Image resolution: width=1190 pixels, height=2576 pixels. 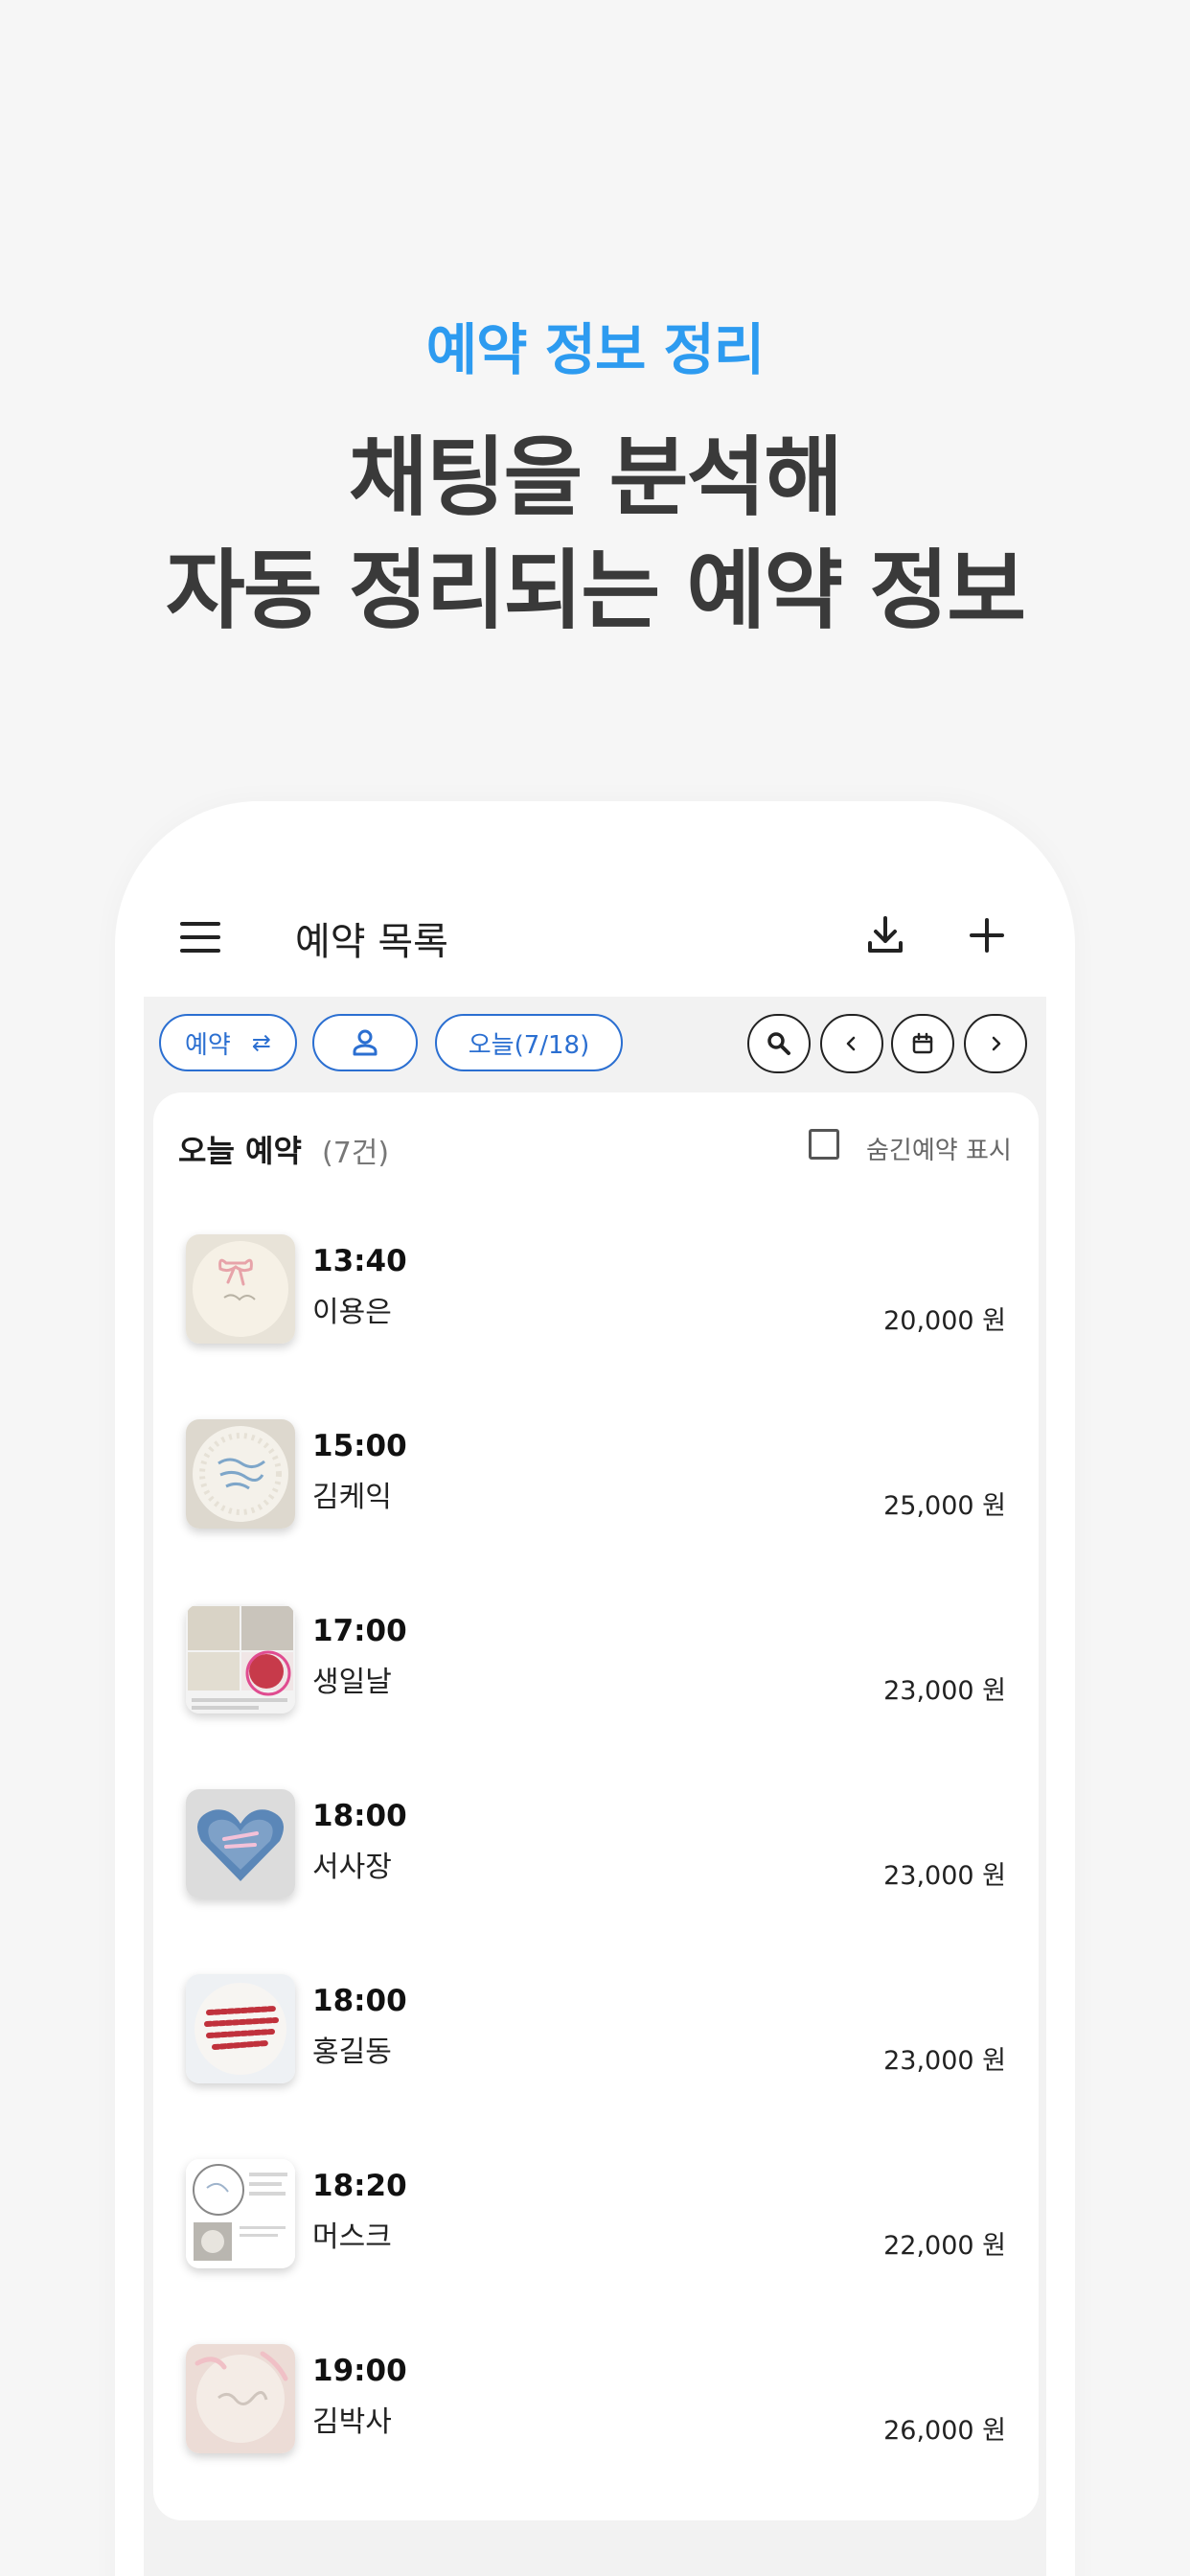 What do you see at coordinates (240, 1151) in the screenshot?
I see `list-title: 오늘 예약` at bounding box center [240, 1151].